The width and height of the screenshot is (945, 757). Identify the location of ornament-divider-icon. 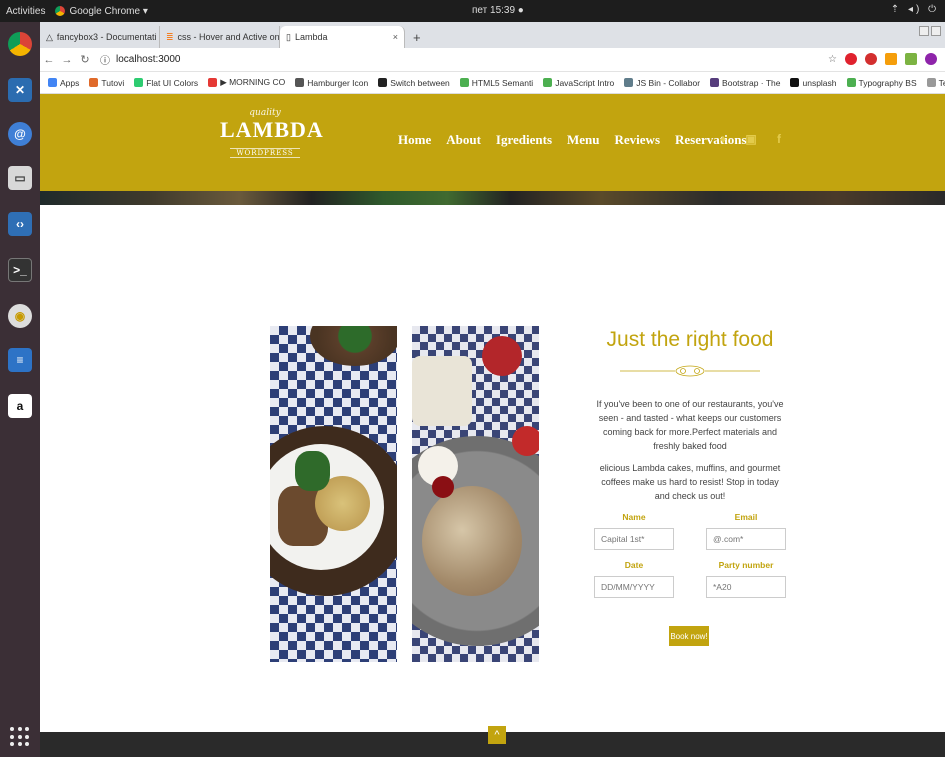
(690, 371).